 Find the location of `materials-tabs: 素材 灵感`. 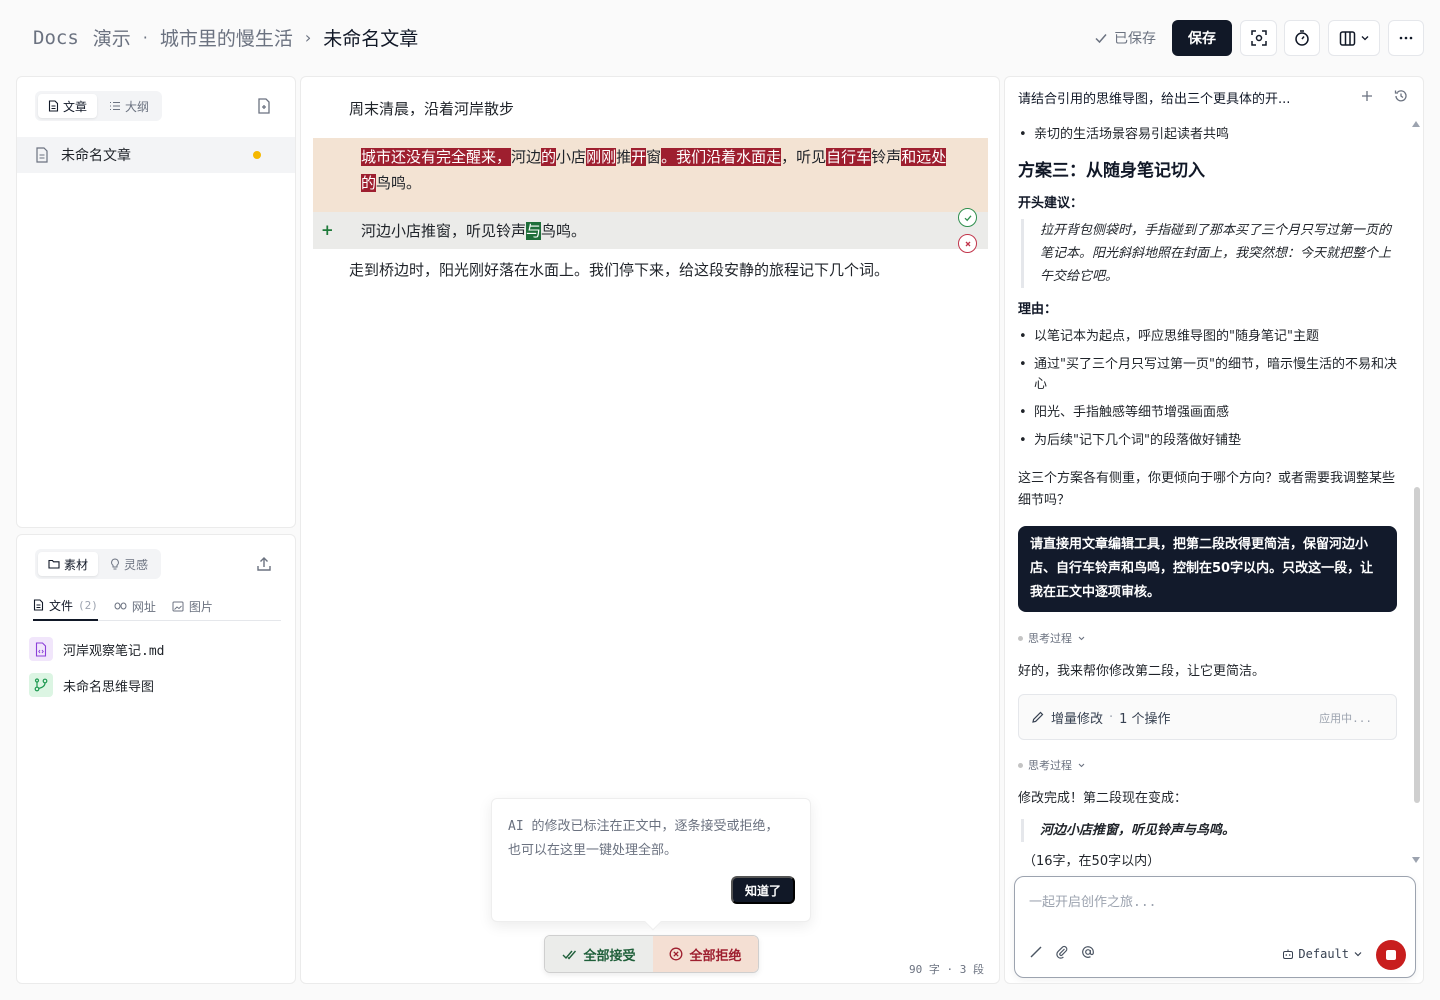

materials-tabs: 素材 灵感 is located at coordinates (98, 564).